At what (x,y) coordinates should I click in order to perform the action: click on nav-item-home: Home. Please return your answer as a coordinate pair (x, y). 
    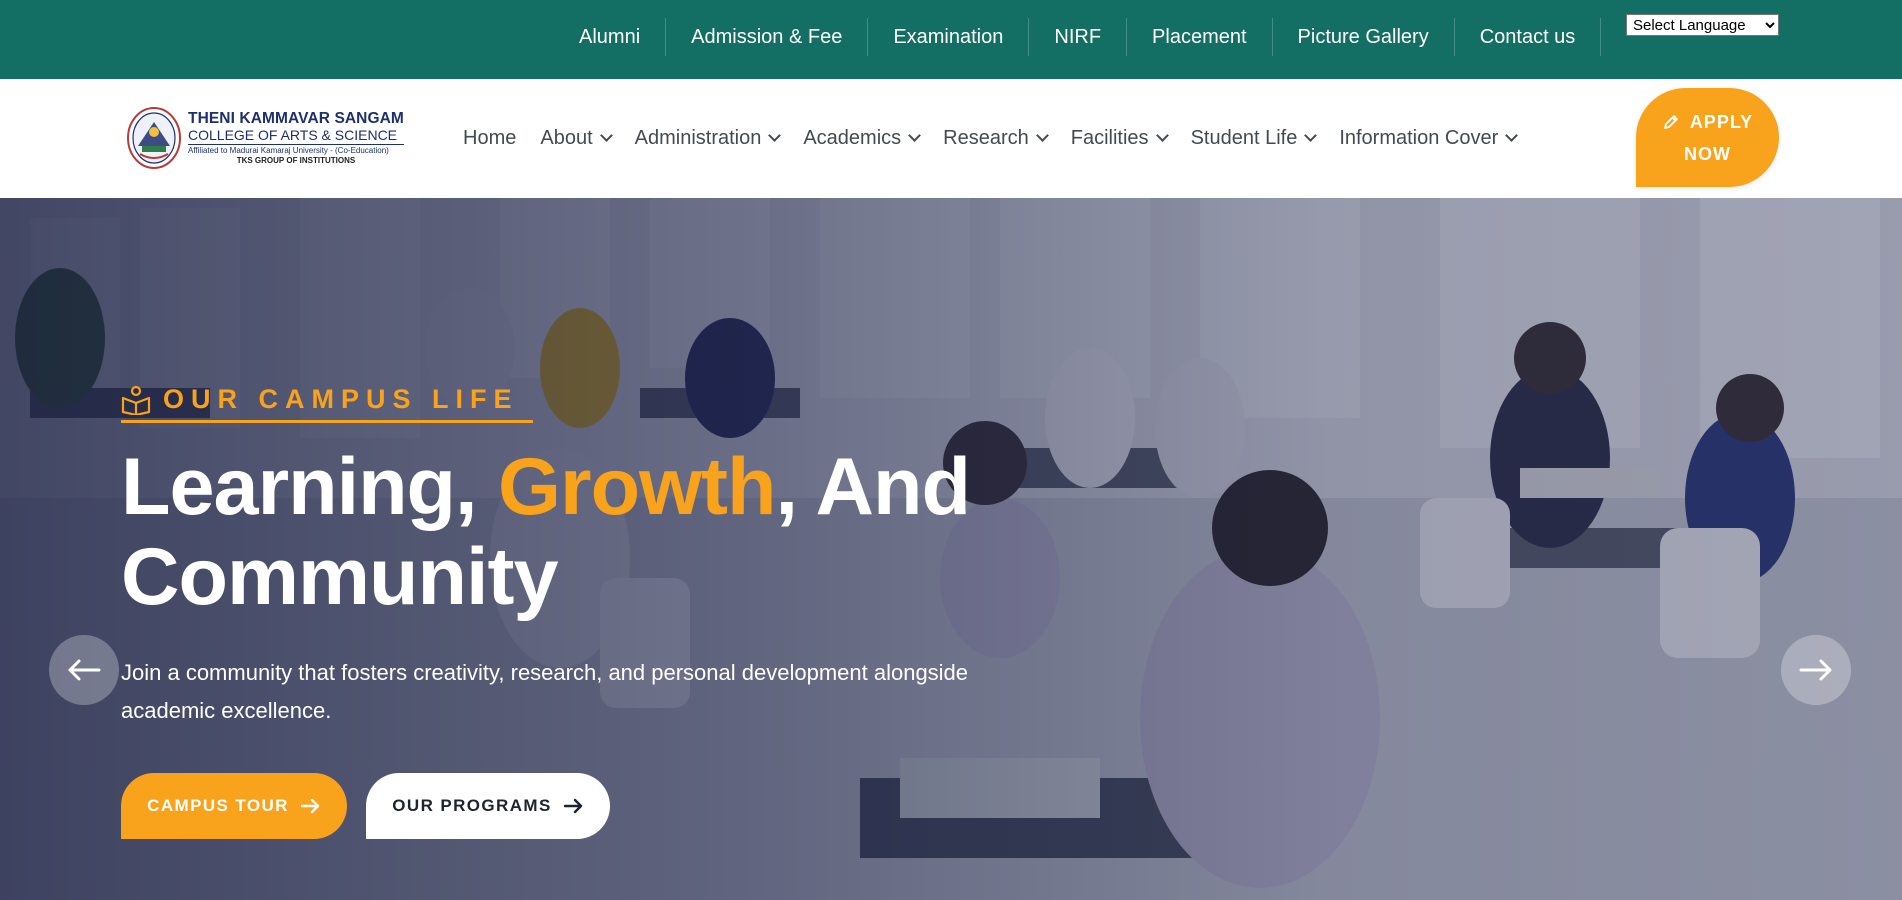
    Looking at the image, I should click on (489, 138).